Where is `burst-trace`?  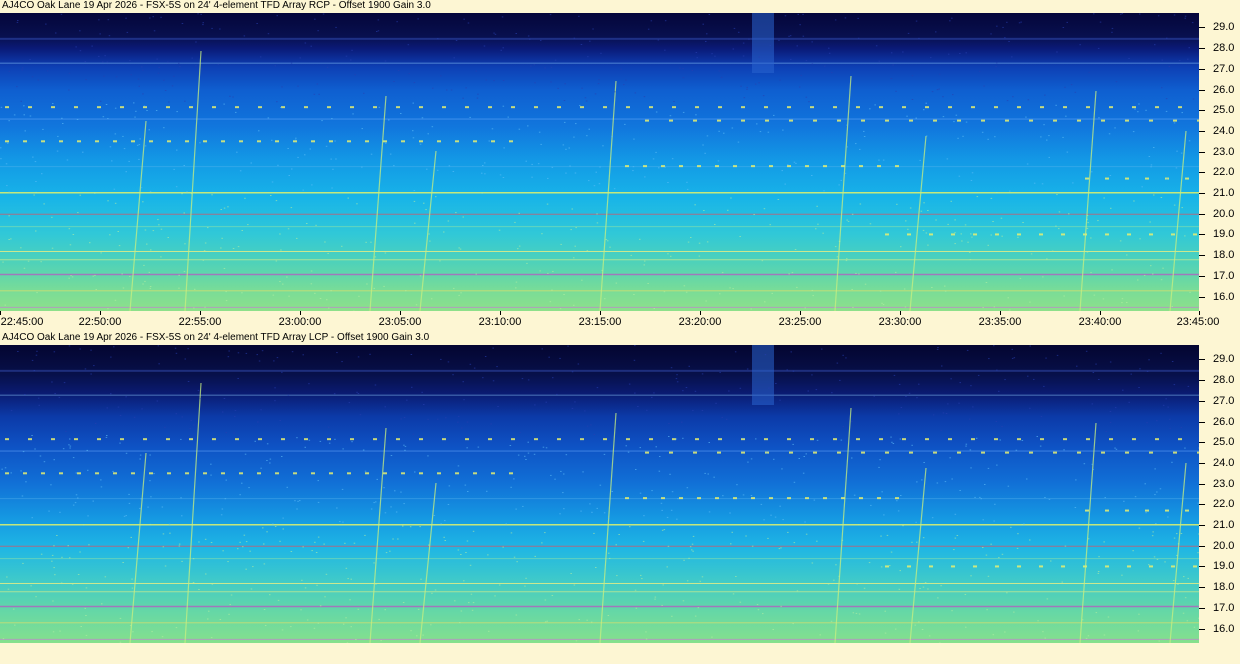
burst-trace is located at coordinates (1088, 200).